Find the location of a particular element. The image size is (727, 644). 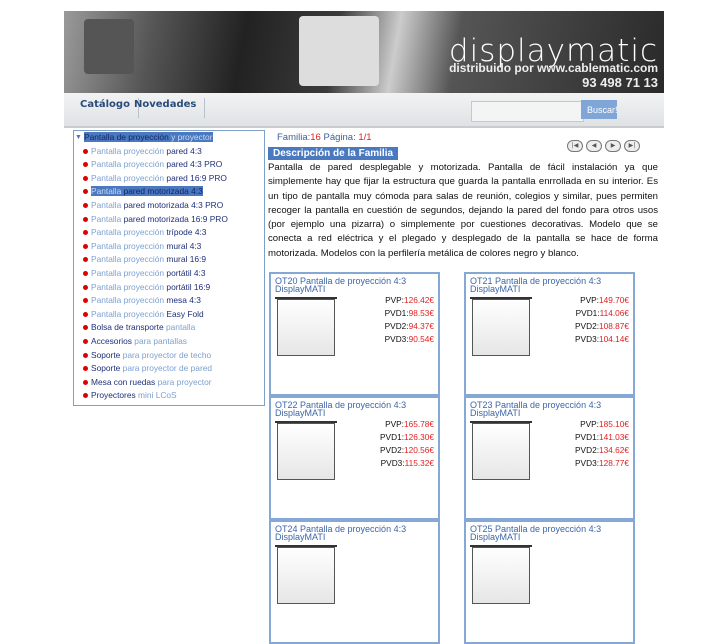

price-row: PVD3:104.14€ is located at coordinates (602, 339).